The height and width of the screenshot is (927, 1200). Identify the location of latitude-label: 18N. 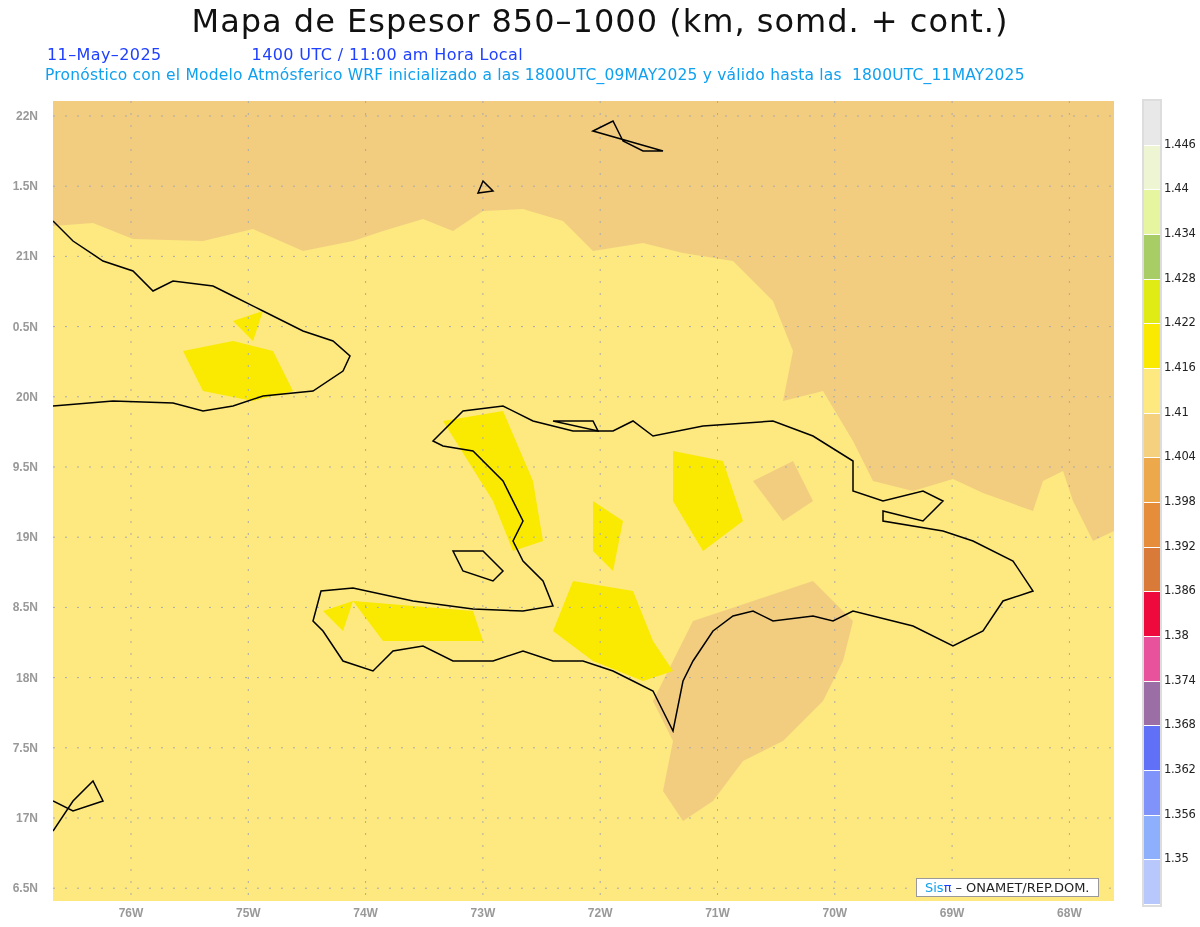
(27, 677).